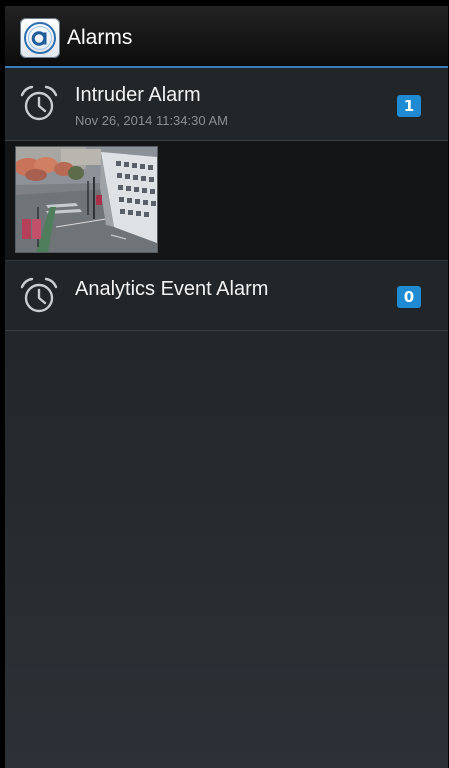 The image size is (449, 768). I want to click on alarm-title: Analytics Event Alarm, so click(172, 289).